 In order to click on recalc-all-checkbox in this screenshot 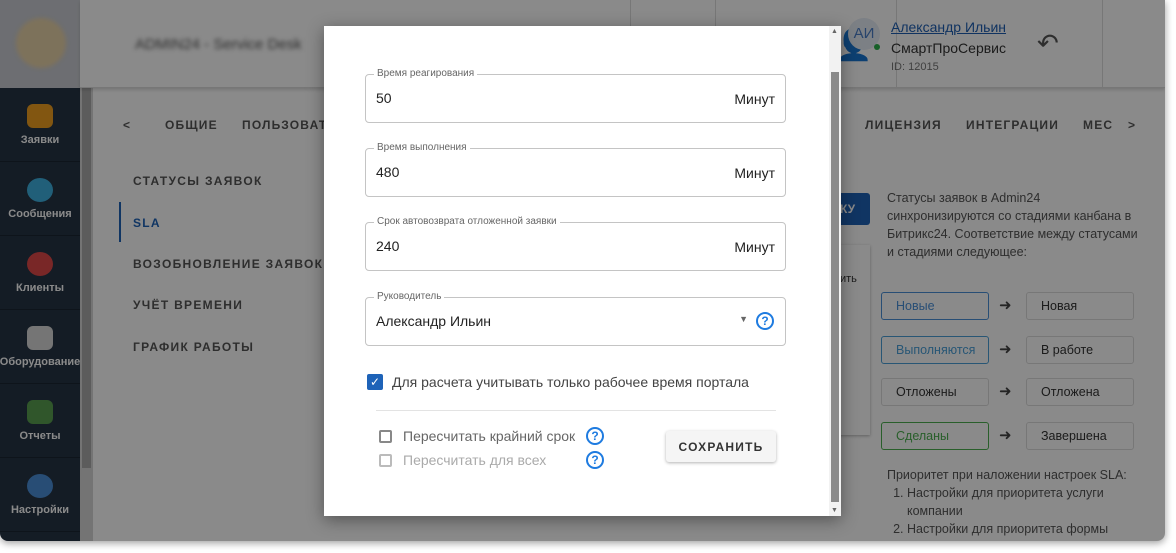, I will do `click(385, 460)`.